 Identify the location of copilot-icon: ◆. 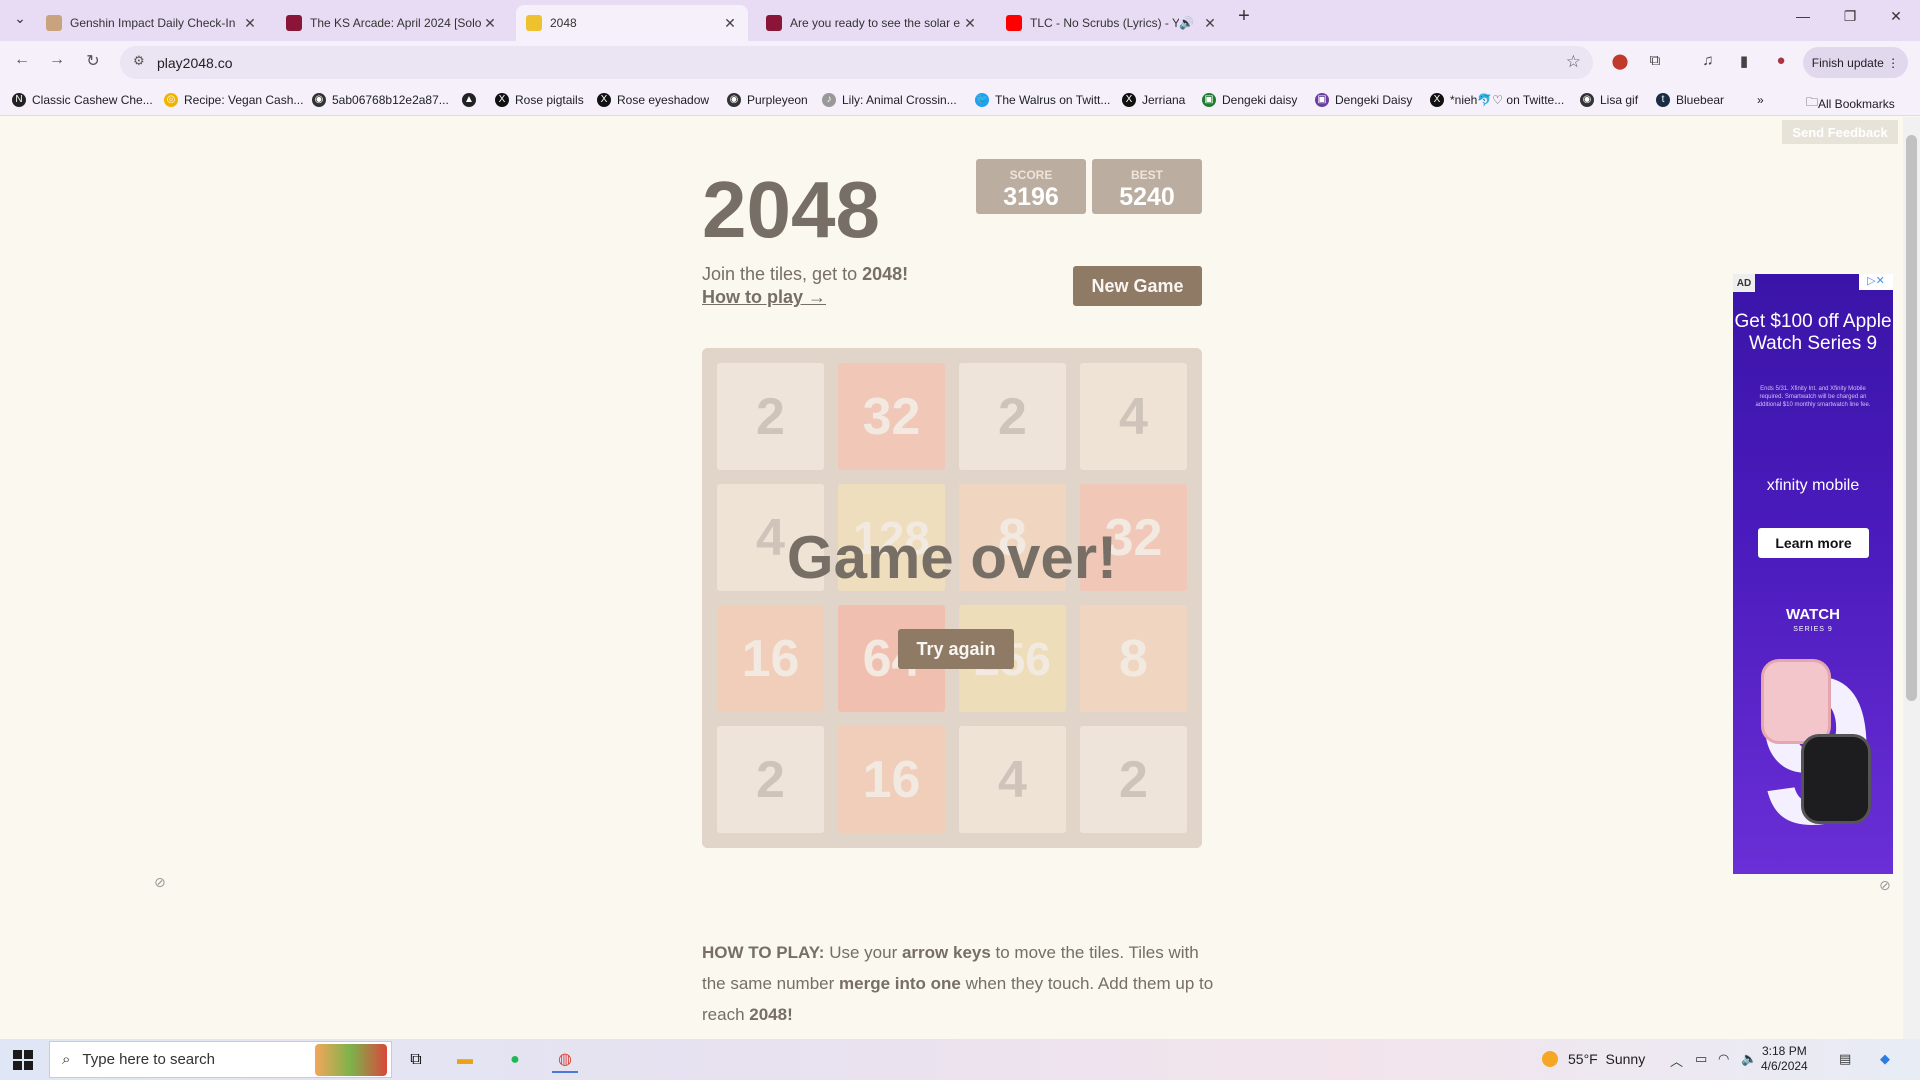
(1885, 1059).